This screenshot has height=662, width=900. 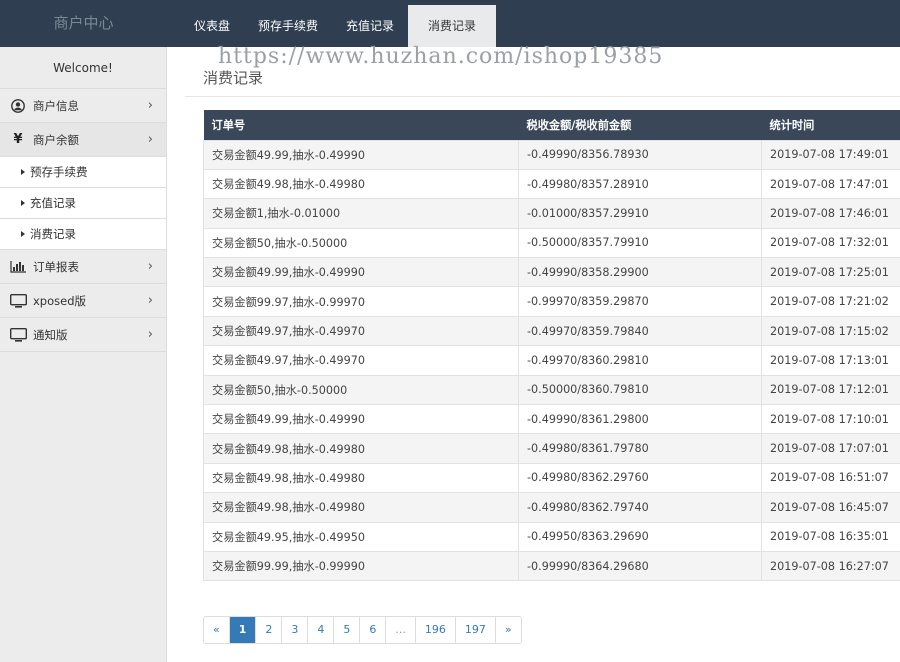 I want to click on table-cell: 2019-07-08 17:12:01, so click(x=830, y=390).